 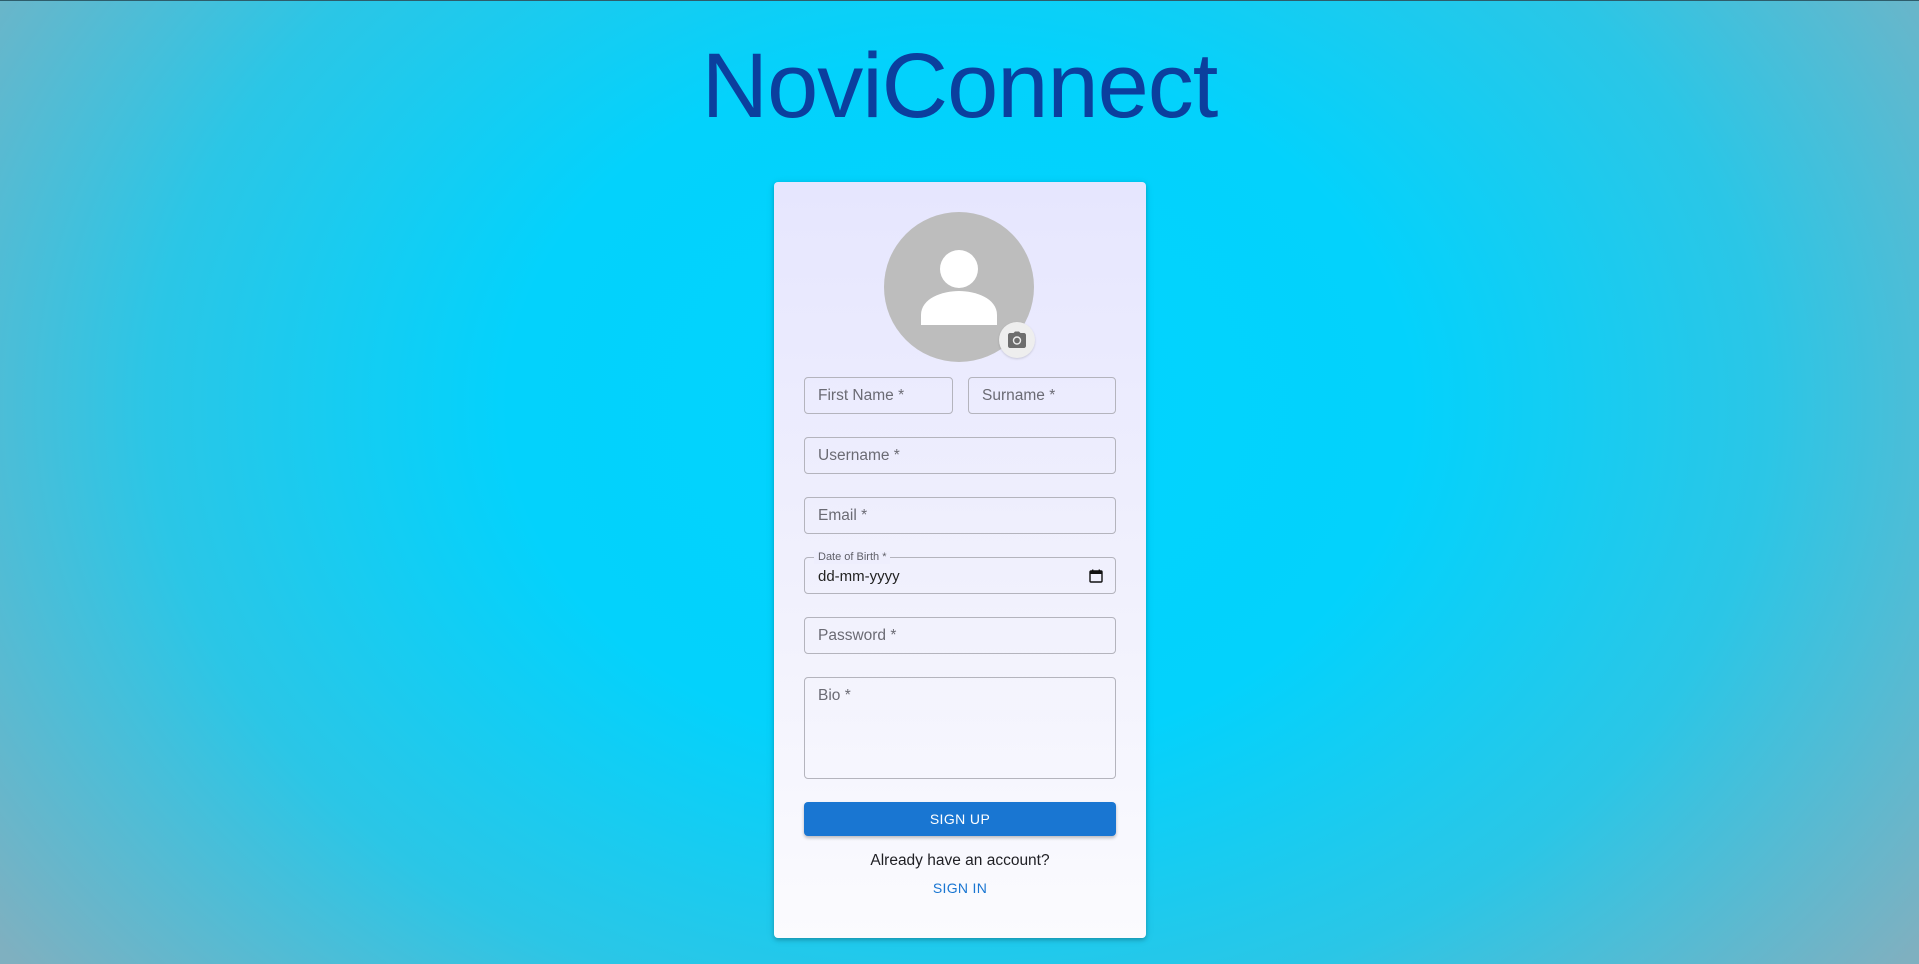 What do you see at coordinates (959, 287) in the screenshot?
I see `avatar-section` at bounding box center [959, 287].